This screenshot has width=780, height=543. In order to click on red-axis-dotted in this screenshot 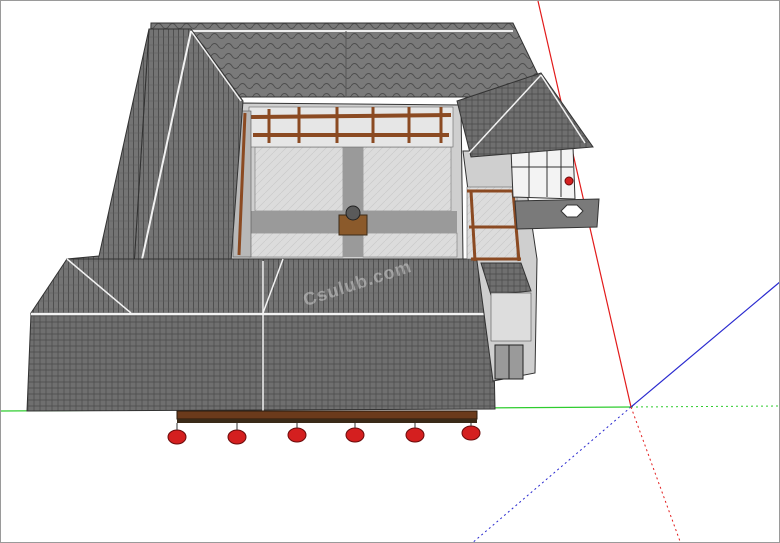, I will do `click(655, 474)`.